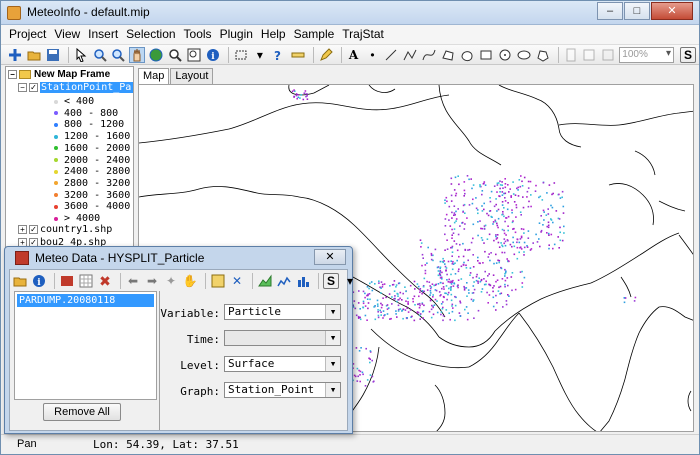 This screenshot has width=700, height=455. What do you see at coordinates (298, 55) in the screenshot?
I see `measure-icon` at bounding box center [298, 55].